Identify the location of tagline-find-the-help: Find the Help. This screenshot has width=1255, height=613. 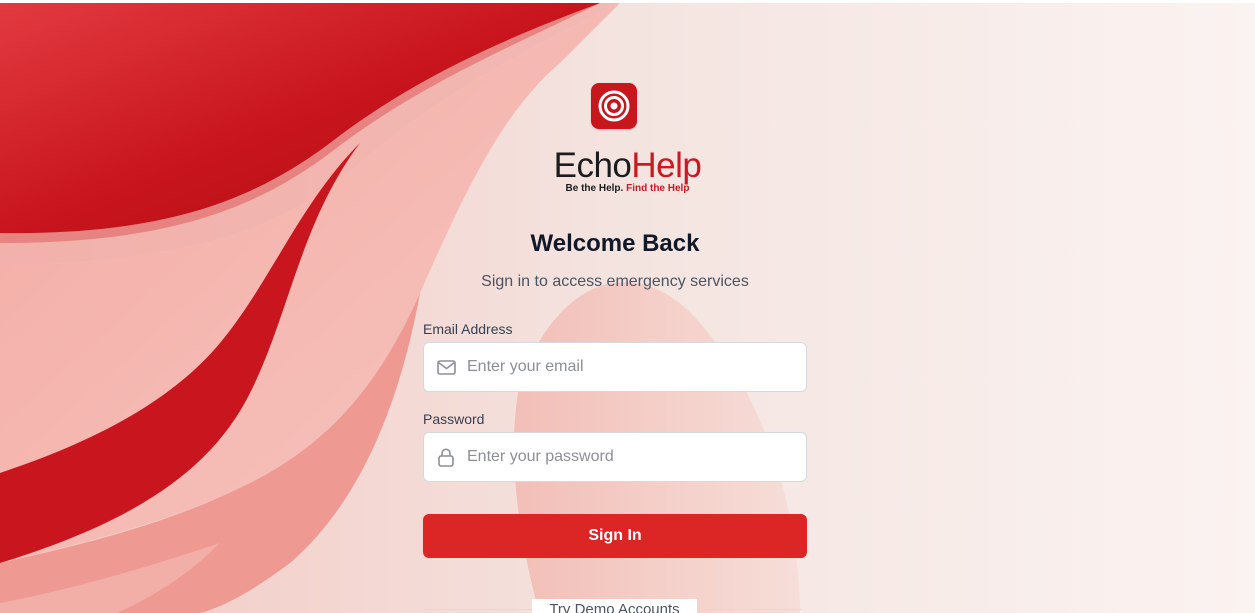
(658, 188).